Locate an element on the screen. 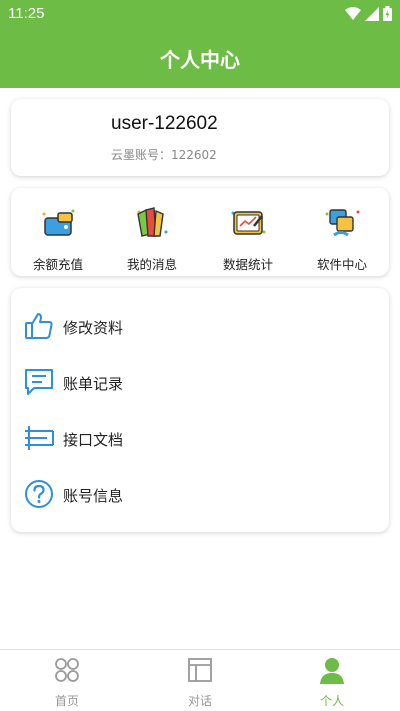 The width and height of the screenshot is (400, 711). quick-action-recharge: 余额充值 is located at coordinates (58, 237).